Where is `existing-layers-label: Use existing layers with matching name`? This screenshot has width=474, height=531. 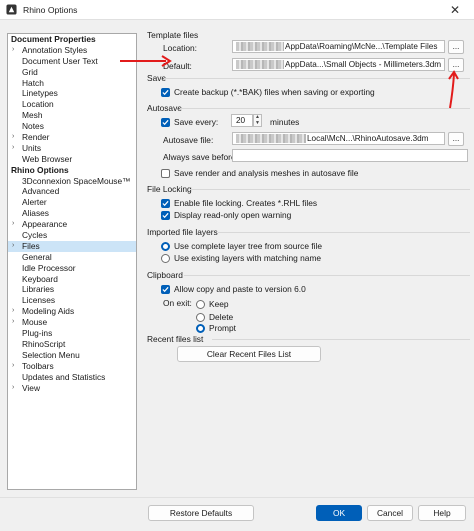
existing-layers-label: Use existing layers with matching name is located at coordinates (248, 258).